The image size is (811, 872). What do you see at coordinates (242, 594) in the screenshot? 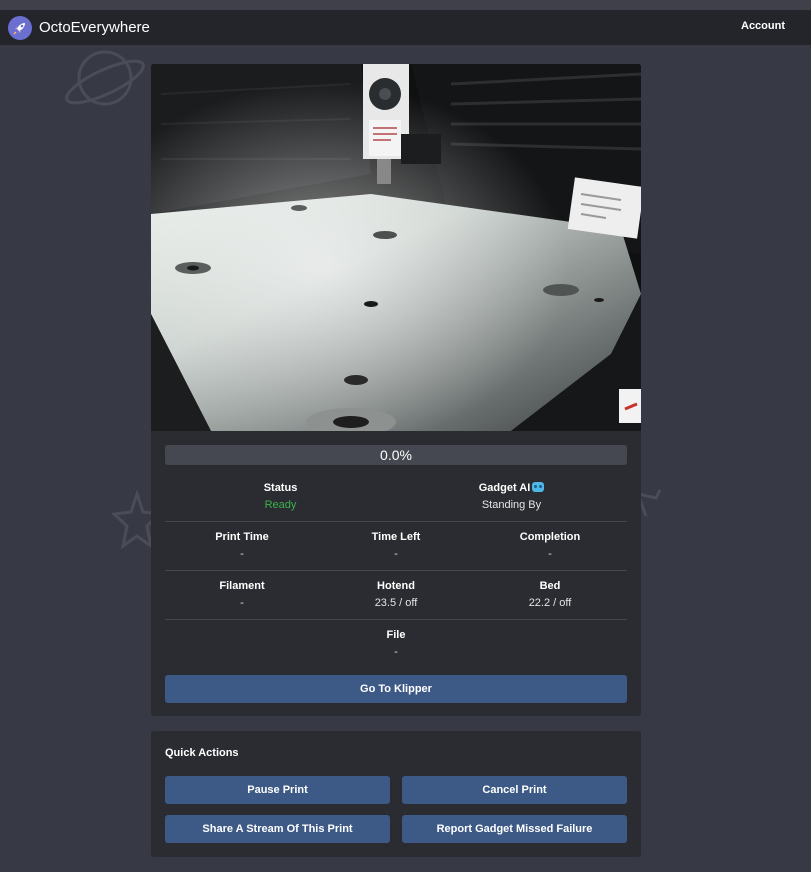
I see `filament-cell: Filament -` at bounding box center [242, 594].